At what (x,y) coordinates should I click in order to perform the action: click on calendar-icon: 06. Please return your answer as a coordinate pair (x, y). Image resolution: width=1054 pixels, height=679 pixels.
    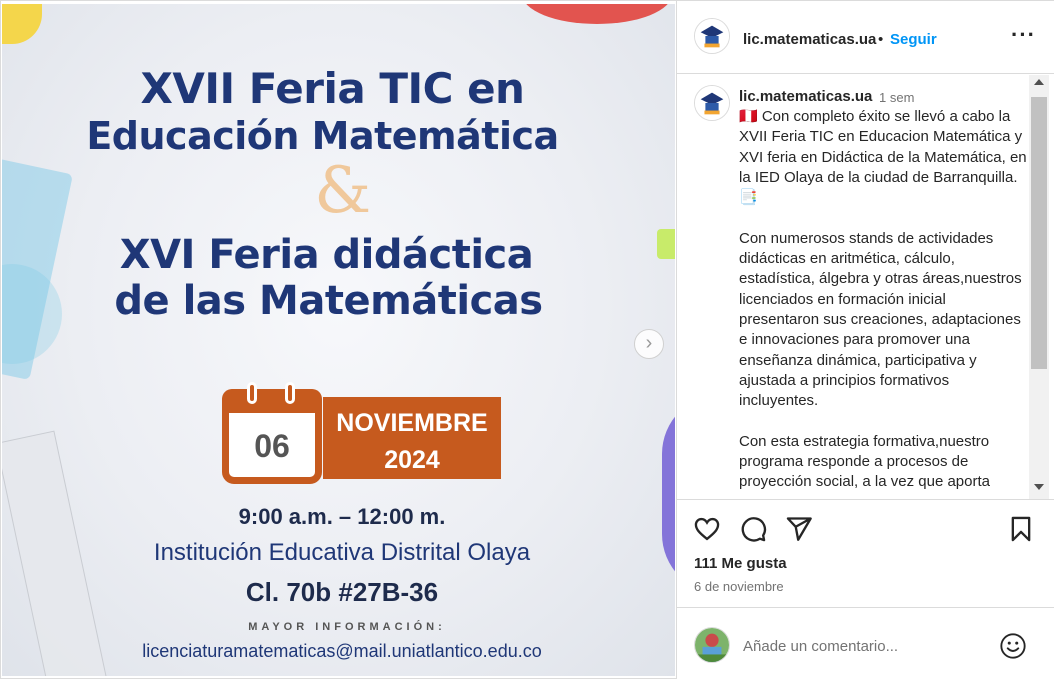
    Looking at the image, I should click on (272, 433).